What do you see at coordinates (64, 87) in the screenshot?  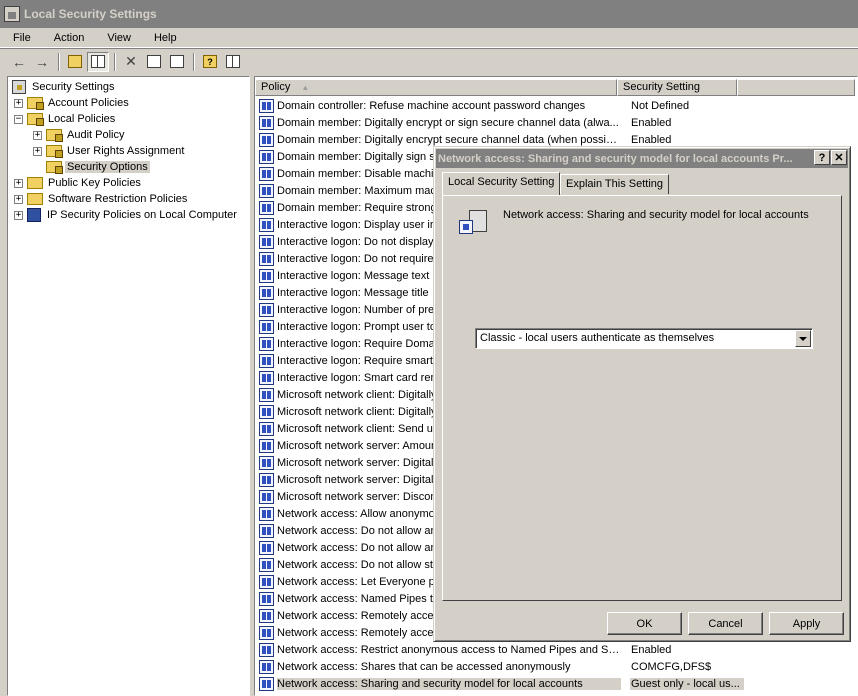 I see `tree-root-security-settings: Security Settings` at bounding box center [64, 87].